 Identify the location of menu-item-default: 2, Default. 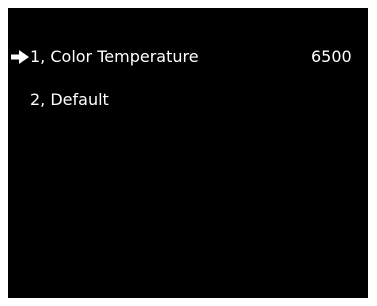
(188, 100).